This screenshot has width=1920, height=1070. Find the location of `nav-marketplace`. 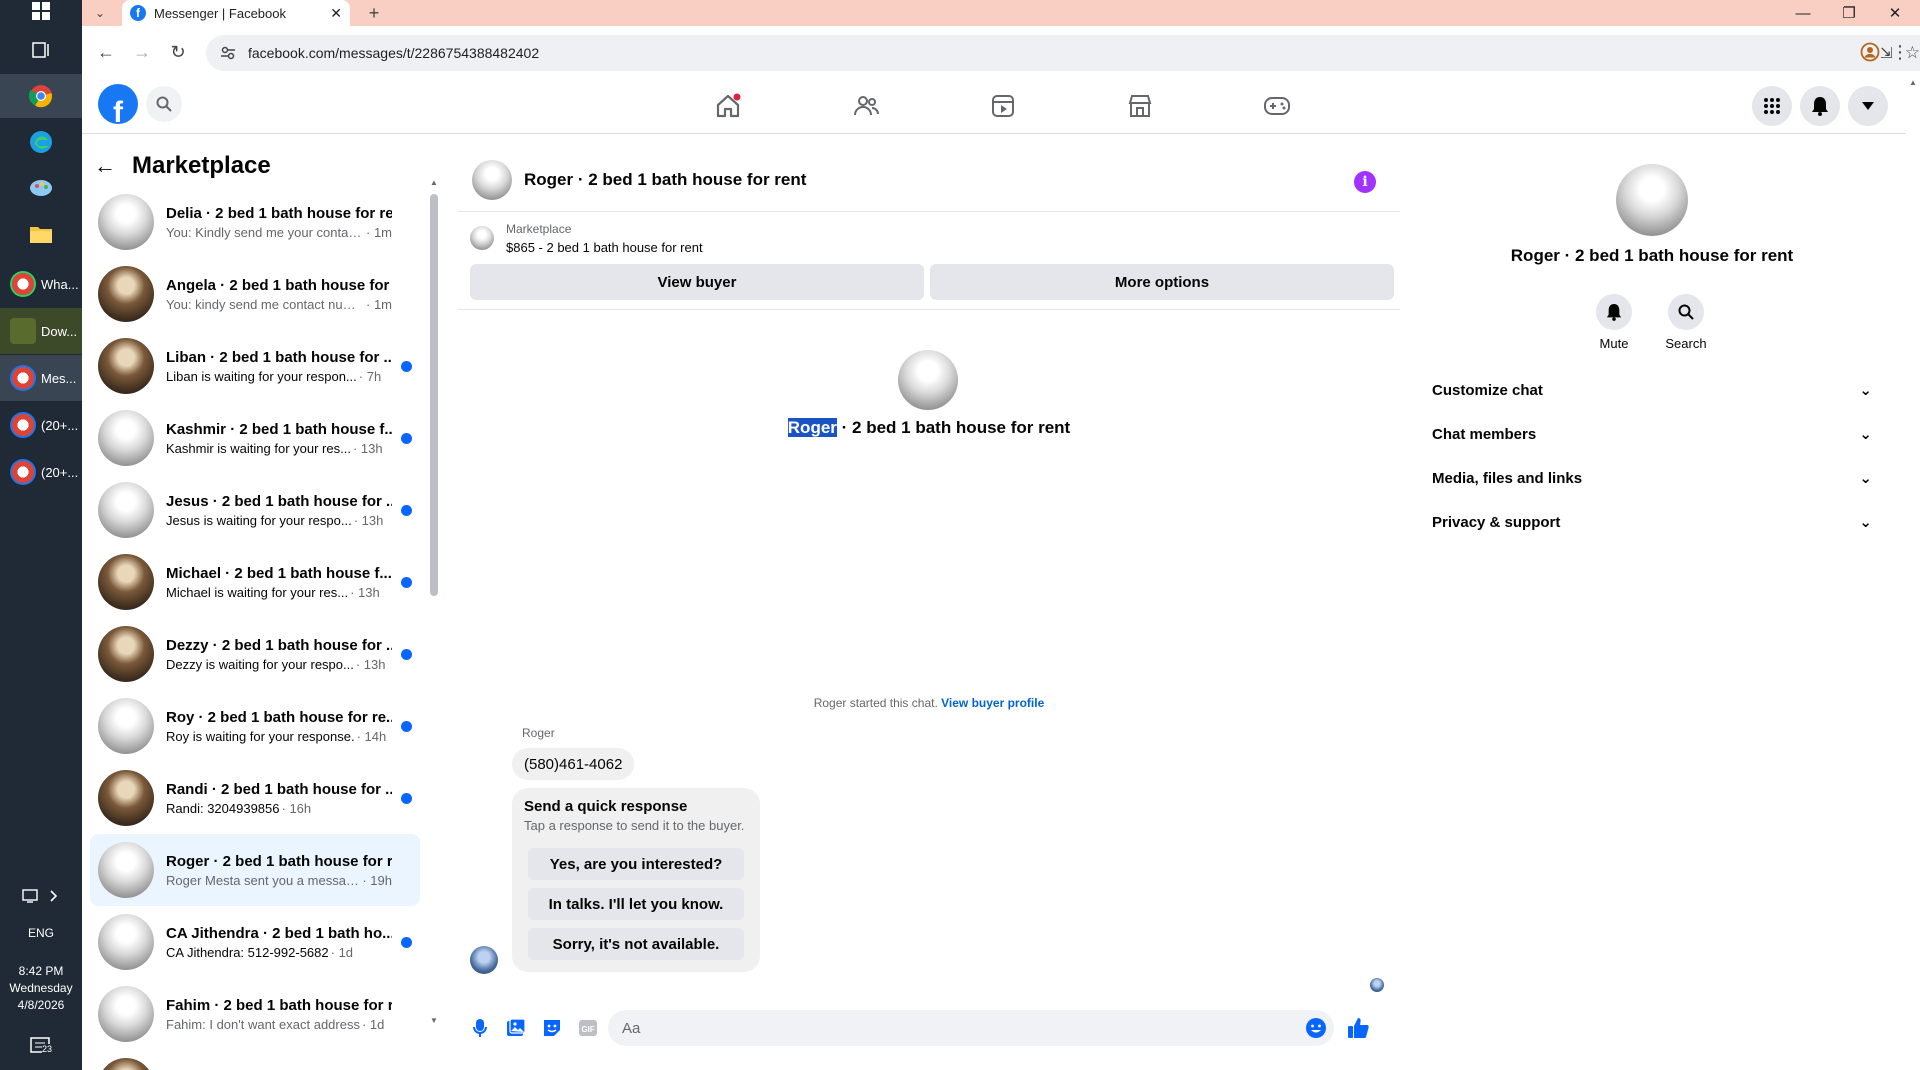

nav-marketplace is located at coordinates (1140, 106).